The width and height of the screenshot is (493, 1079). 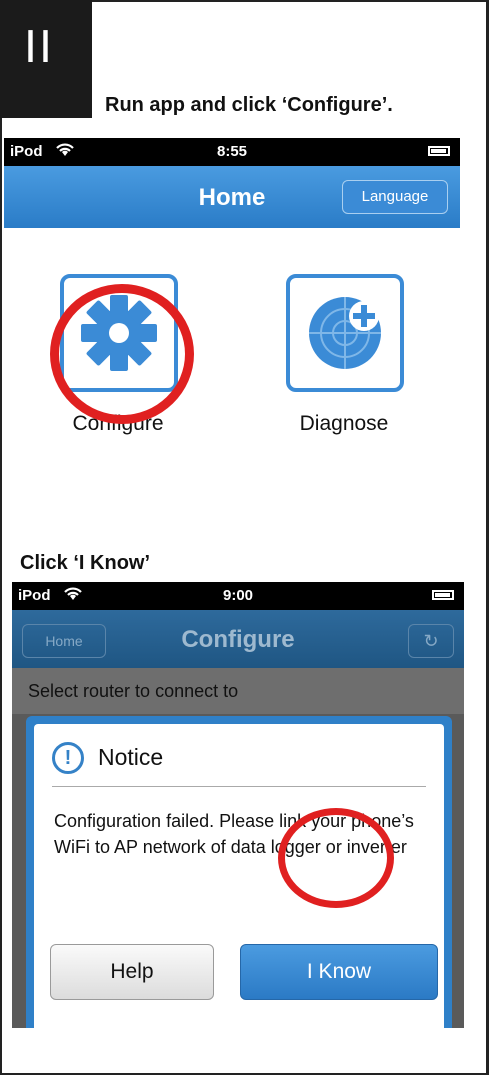 I want to click on step-badge: II, so click(x=46, y=59).